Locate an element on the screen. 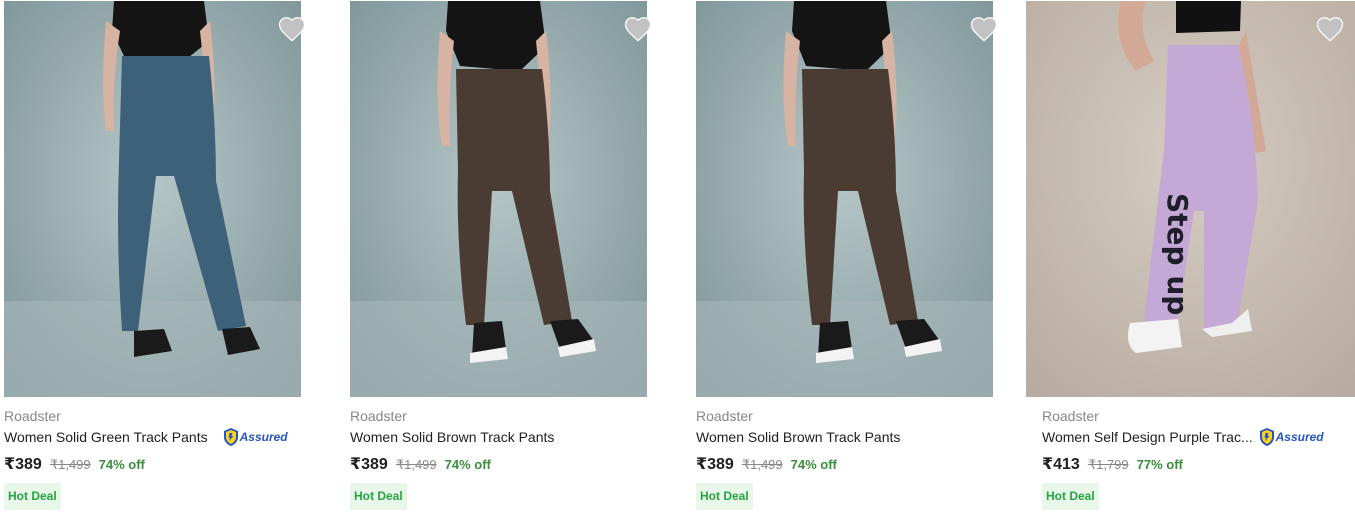 This screenshot has height=512, width=1355. svg-text: Step up is located at coordinates (1177, 254).